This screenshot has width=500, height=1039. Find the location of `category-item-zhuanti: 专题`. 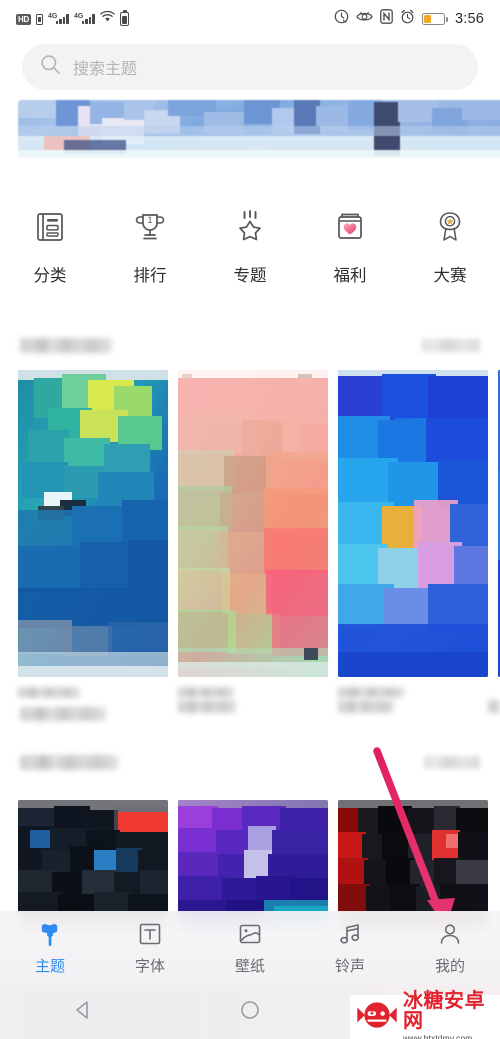

category-item-zhuanti: 专题 is located at coordinates (250, 247).